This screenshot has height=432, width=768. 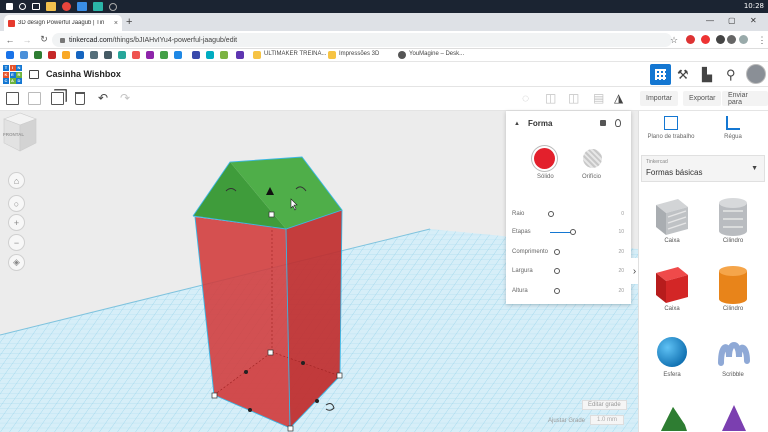 What do you see at coordinates (745, 98) in the screenshot?
I see `send-to-button: Enviar para` at bounding box center [745, 98].